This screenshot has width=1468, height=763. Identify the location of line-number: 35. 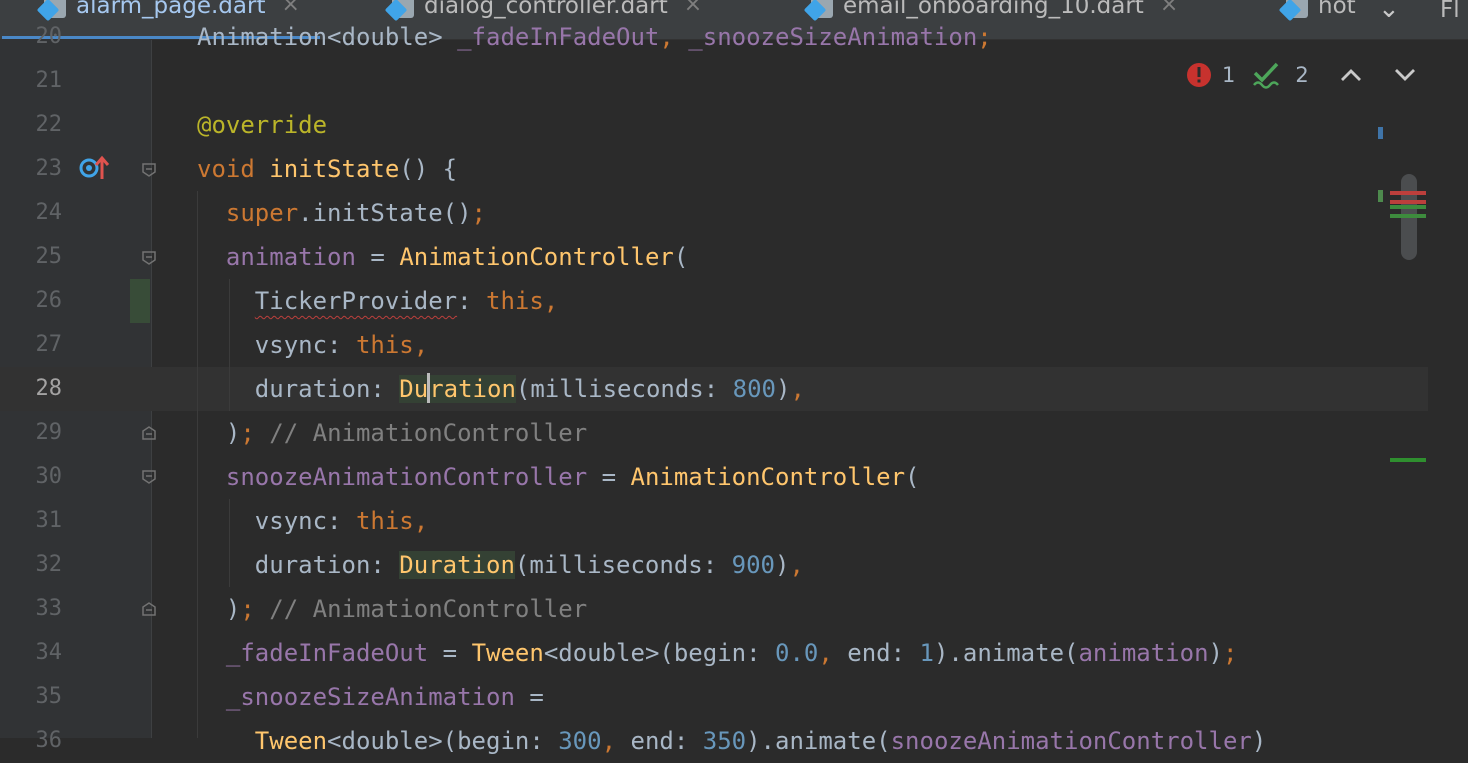
(49, 696).